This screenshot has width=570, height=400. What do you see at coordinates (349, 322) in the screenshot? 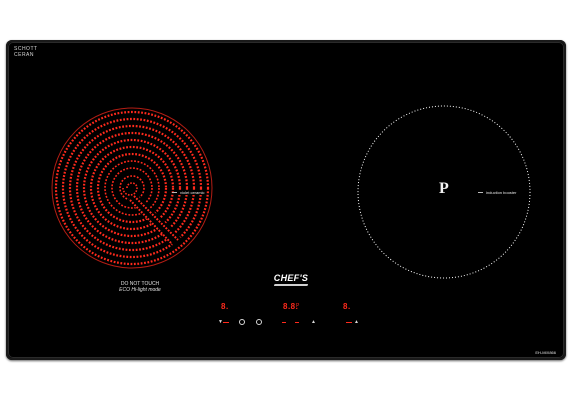
I see `right-zone-slider` at bounding box center [349, 322].